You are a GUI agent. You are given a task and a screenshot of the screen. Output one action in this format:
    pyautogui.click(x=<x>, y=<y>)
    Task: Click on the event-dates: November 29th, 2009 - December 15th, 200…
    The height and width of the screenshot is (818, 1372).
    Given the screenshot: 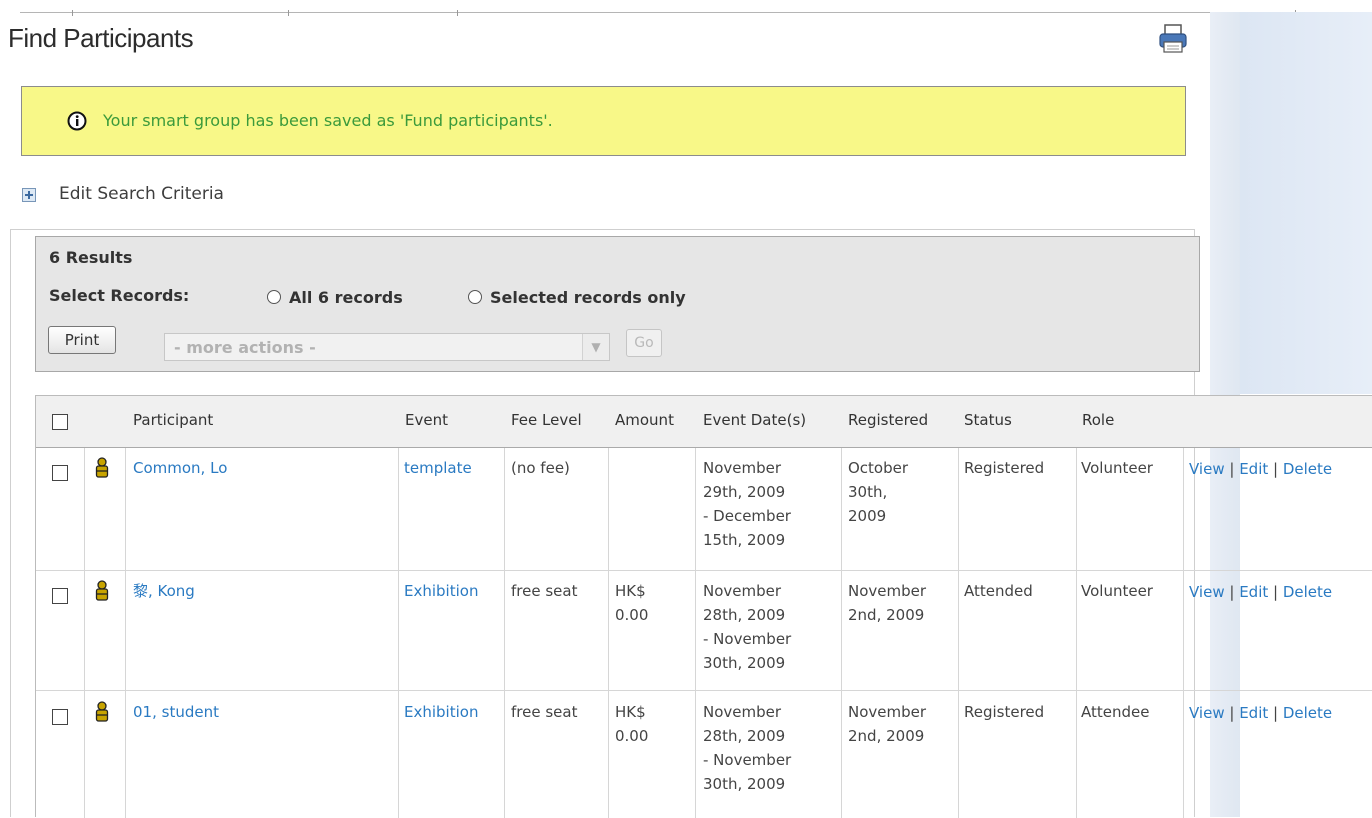 What is the action you would take?
    pyautogui.click(x=747, y=504)
    